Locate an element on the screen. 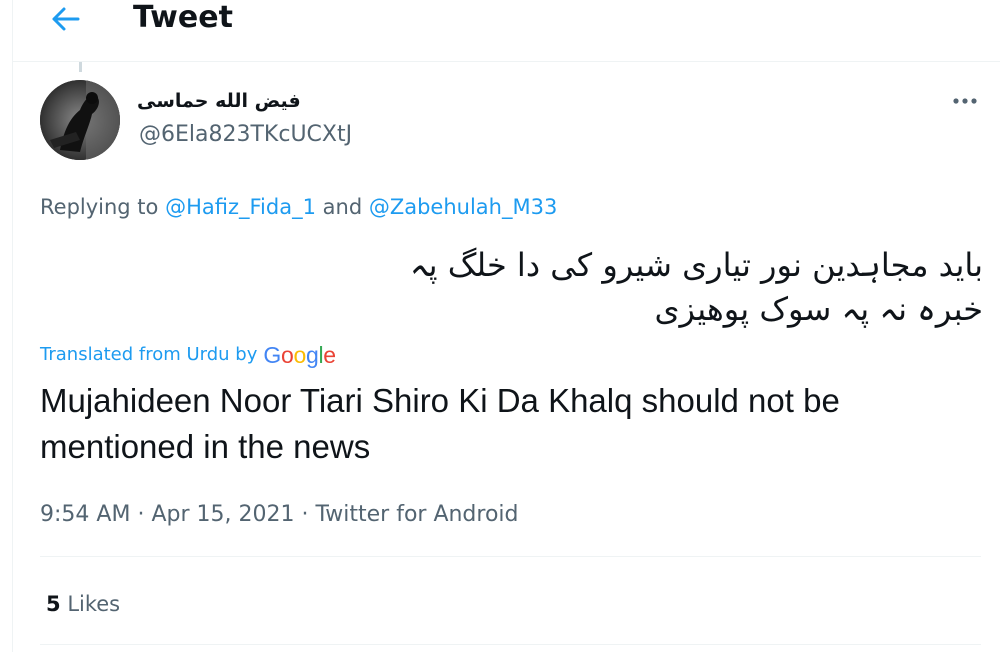  avatar-photo is located at coordinates (80, 120).